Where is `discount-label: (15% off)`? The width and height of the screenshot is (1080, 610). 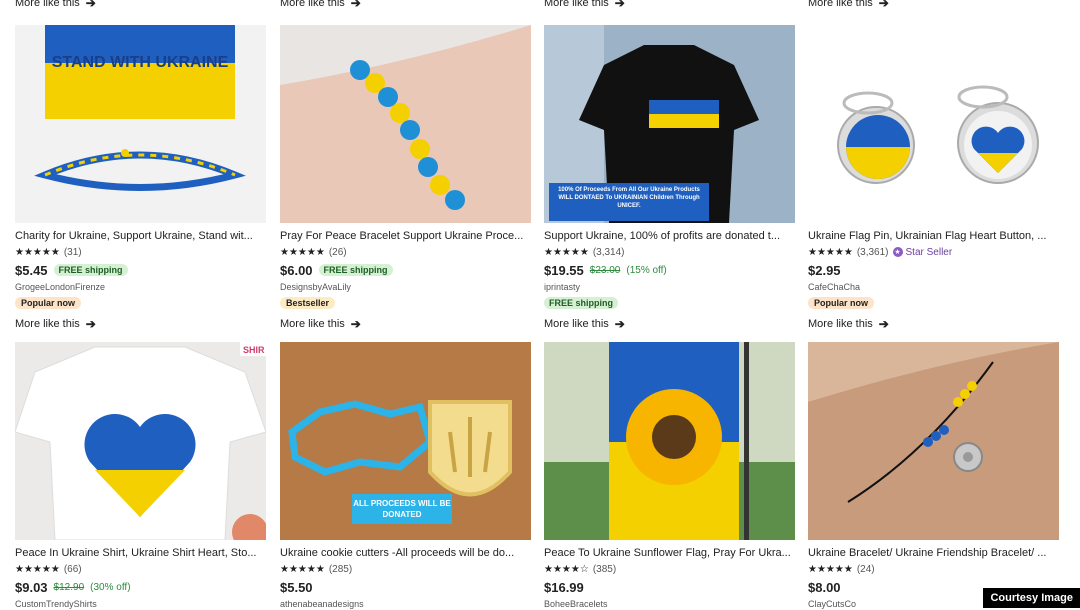
discount-label: (15% off) is located at coordinates (646, 270).